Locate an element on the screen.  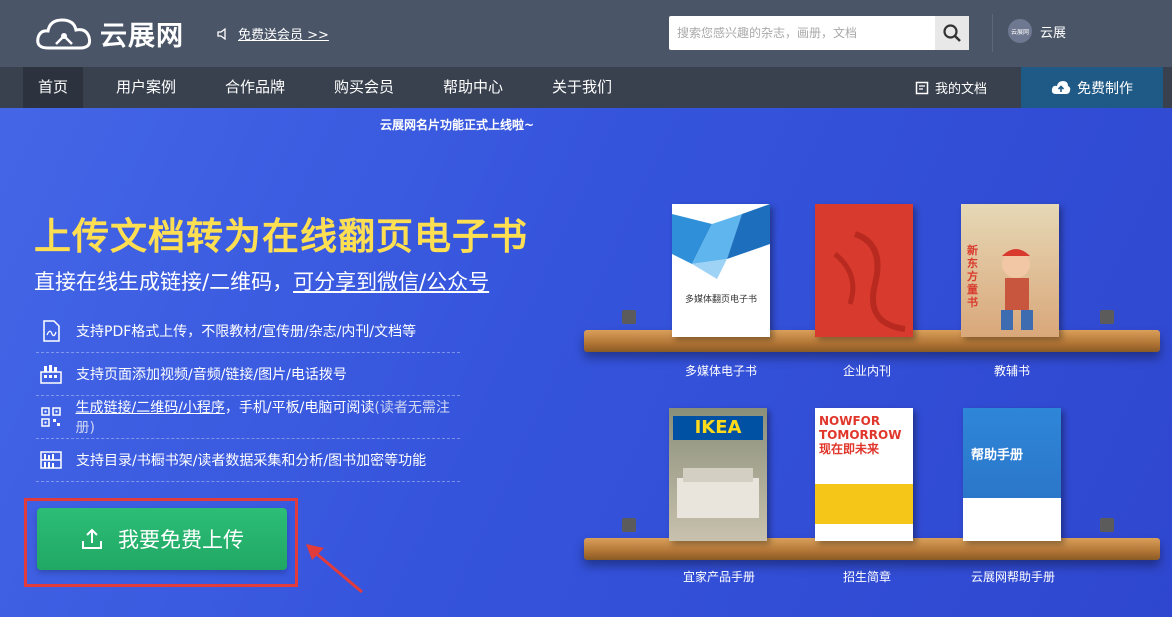
subline-link: 可分享到微信/公众号 is located at coordinates (391, 282).